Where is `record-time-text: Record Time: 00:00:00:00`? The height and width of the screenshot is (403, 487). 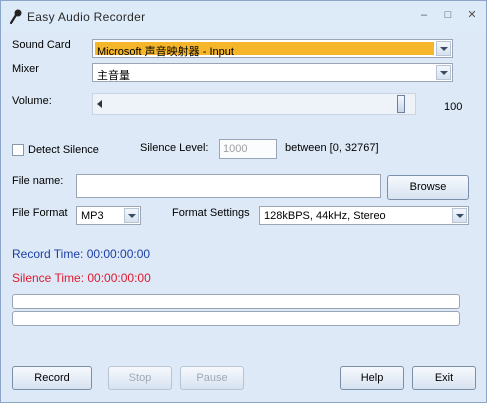
record-time-text: Record Time: 00:00:00:00 is located at coordinates (81, 254).